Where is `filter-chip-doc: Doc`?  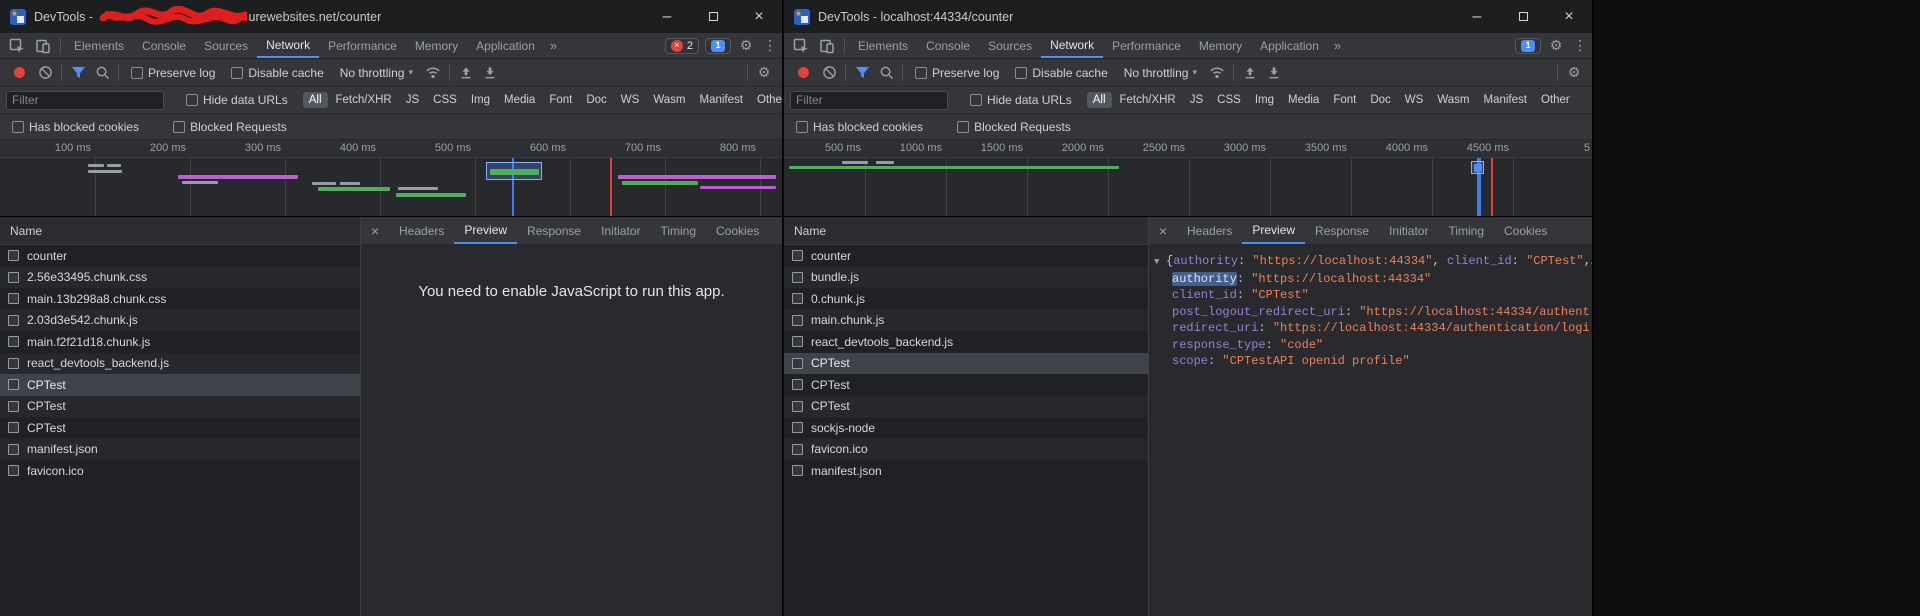
filter-chip-doc: Doc is located at coordinates (1380, 100).